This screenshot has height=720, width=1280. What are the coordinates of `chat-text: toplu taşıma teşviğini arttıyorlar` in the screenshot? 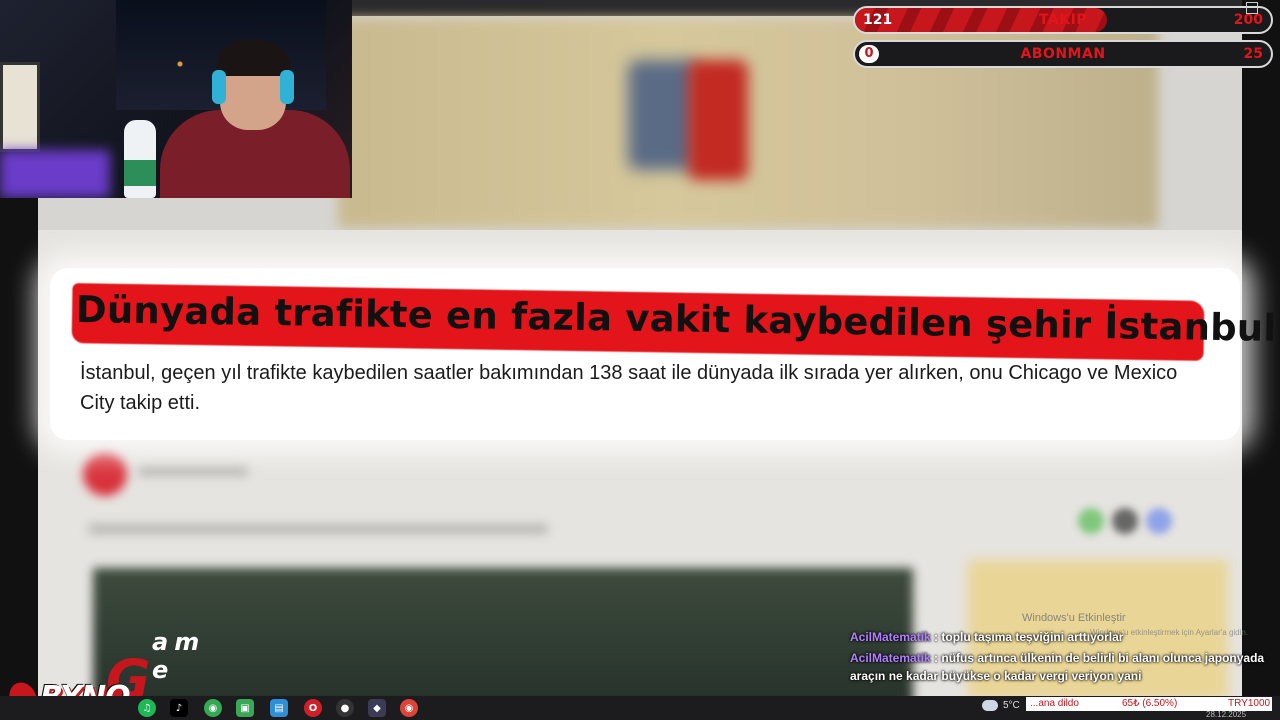 It's located at (1032, 637).